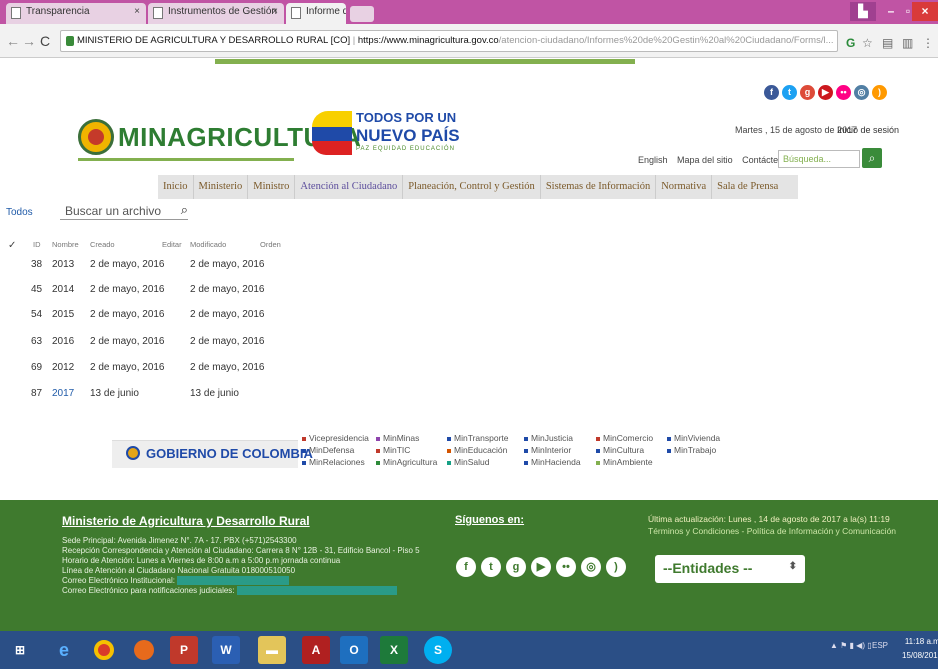 This screenshot has width=938, height=669. What do you see at coordinates (65, 244) in the screenshot?
I see `column-header-nombre: Nombre` at bounding box center [65, 244].